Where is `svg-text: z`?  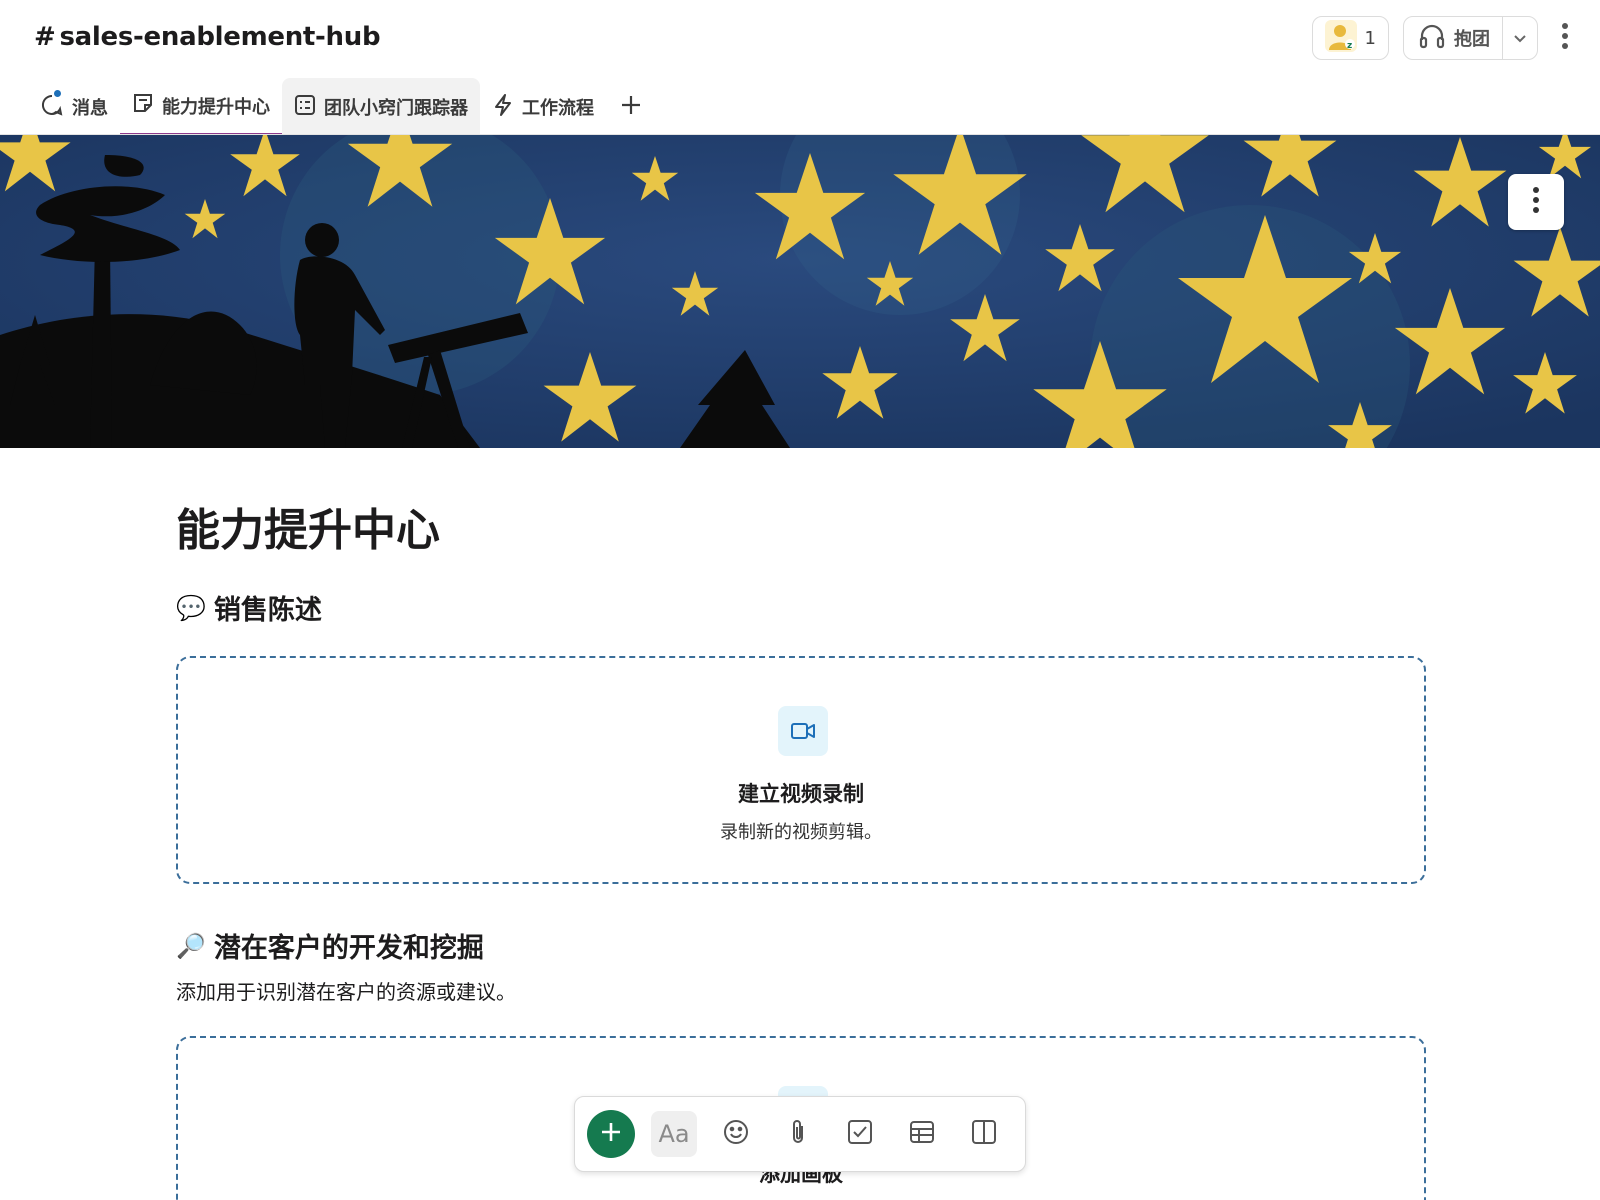
svg-text: z is located at coordinates (1349, 46).